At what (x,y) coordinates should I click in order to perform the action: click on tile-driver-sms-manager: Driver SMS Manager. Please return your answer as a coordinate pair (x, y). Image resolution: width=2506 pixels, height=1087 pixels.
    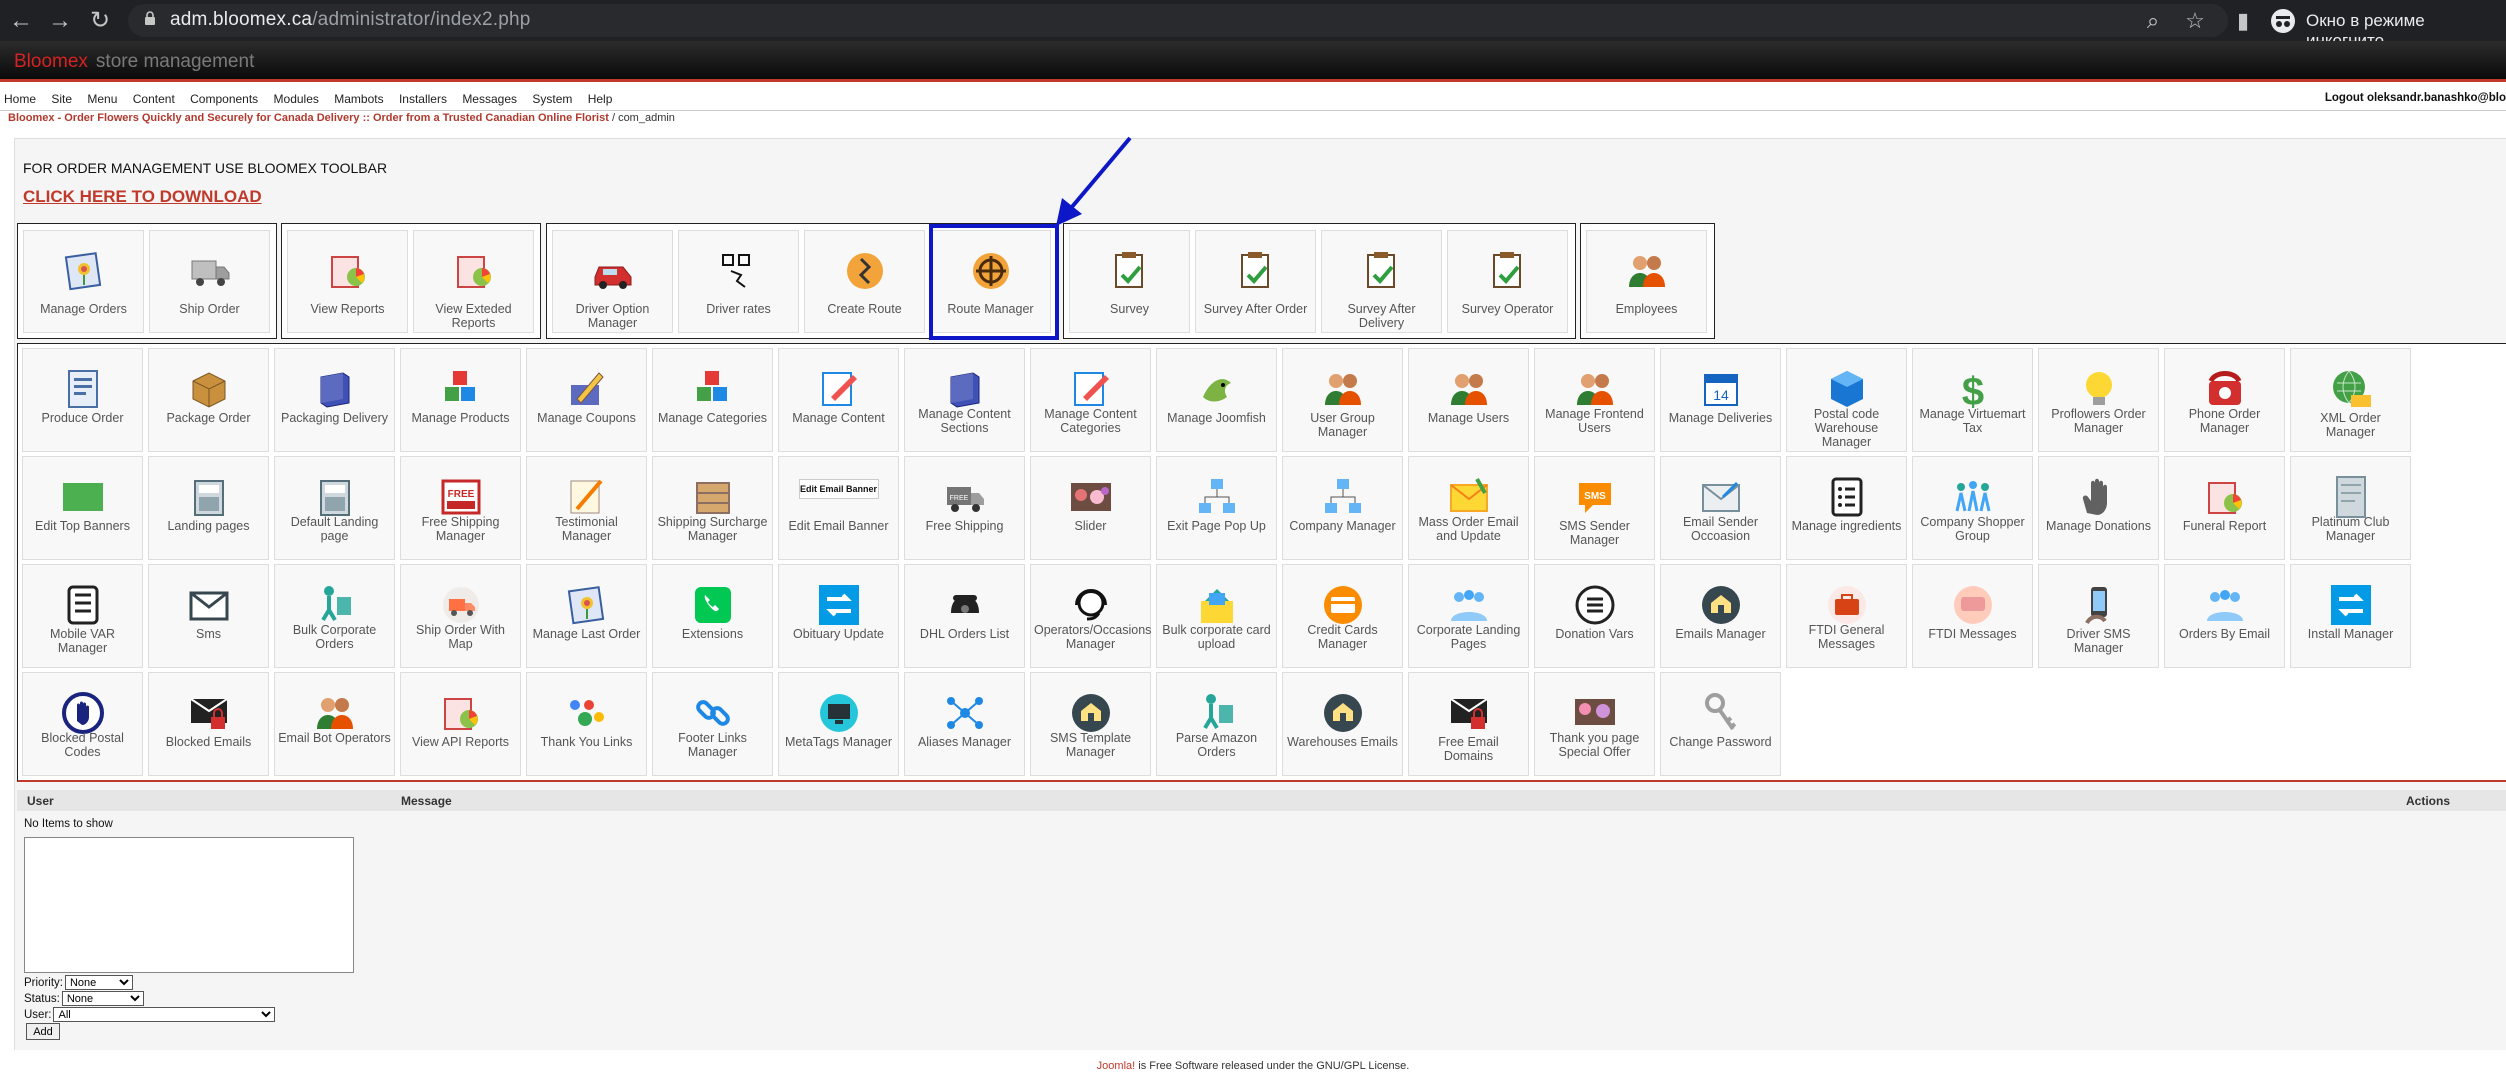
    Looking at the image, I should click on (2098, 616).